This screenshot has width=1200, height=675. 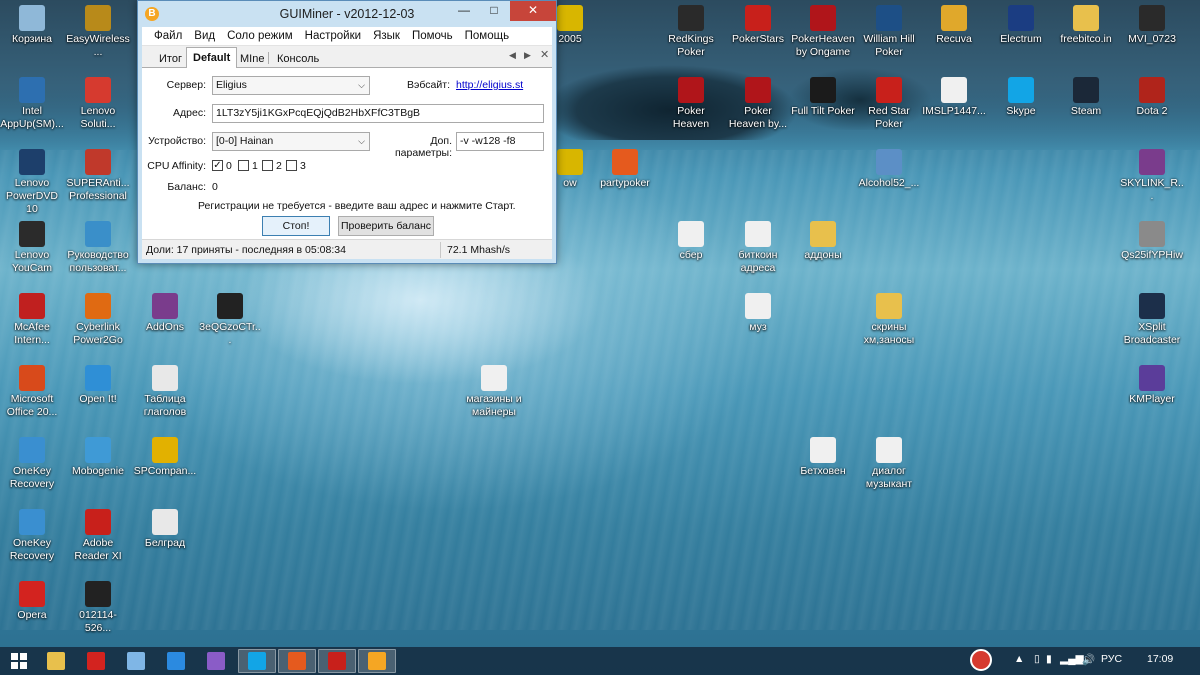 I want to click on menu-view: Вид, so click(x=204, y=36).